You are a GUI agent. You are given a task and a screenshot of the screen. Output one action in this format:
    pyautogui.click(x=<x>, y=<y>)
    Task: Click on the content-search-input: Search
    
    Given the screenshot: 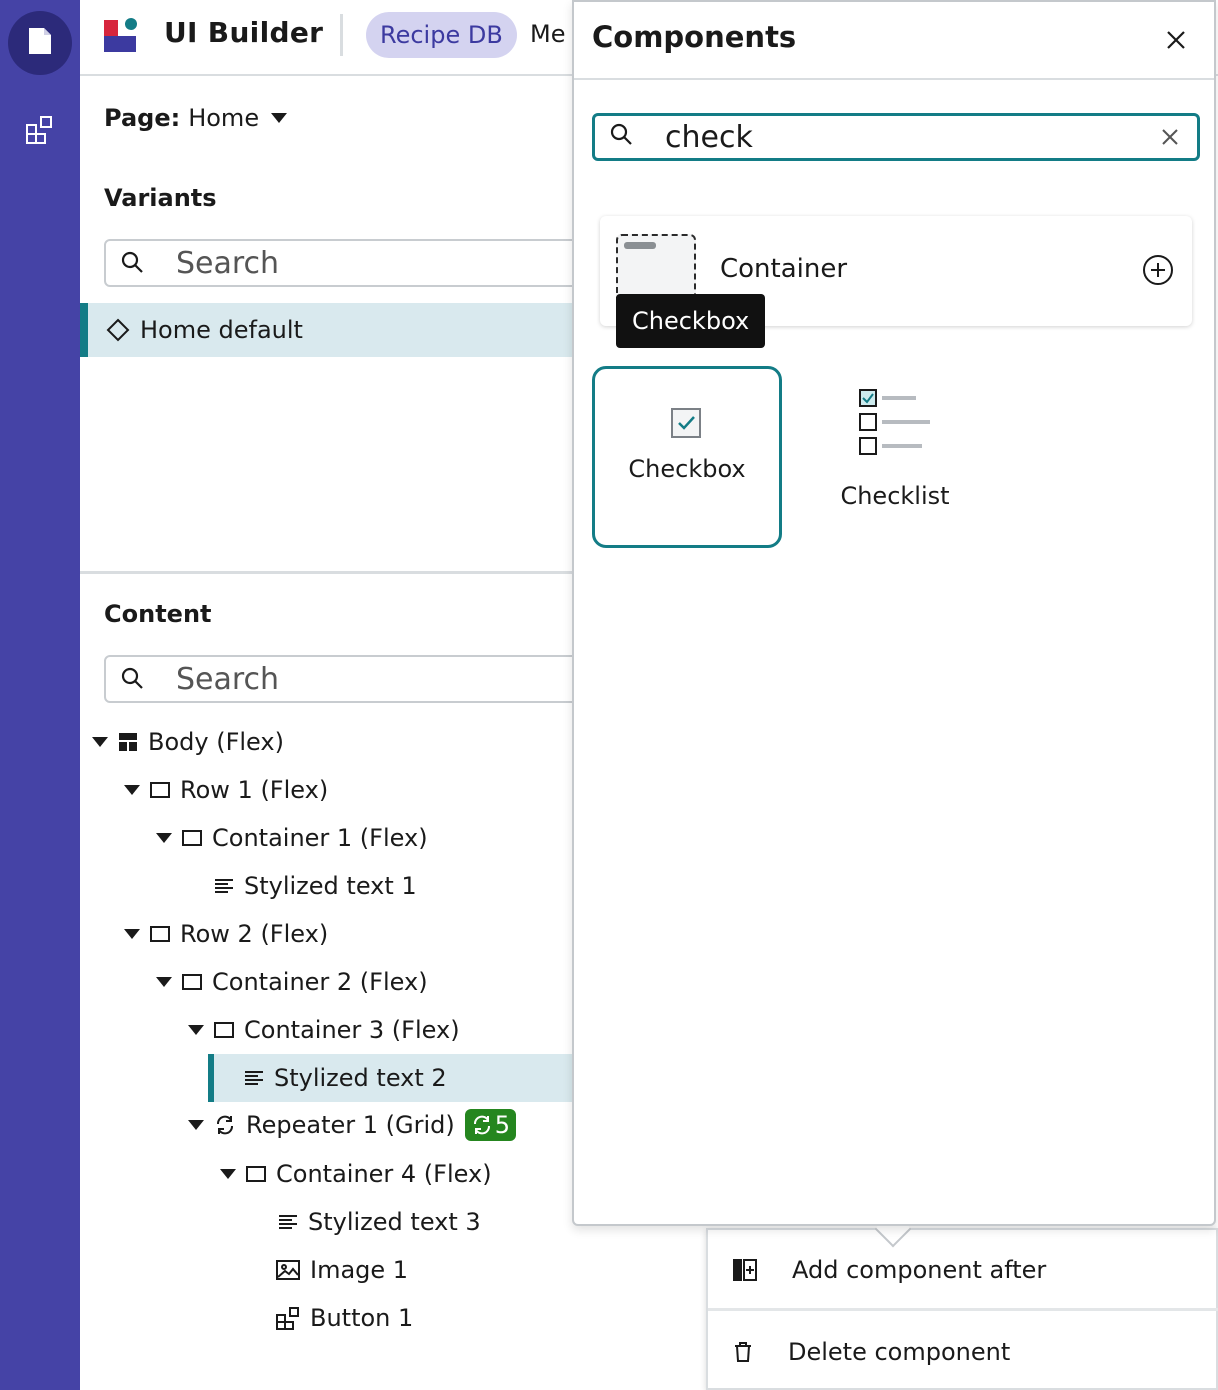 What is the action you would take?
    pyautogui.click(x=364, y=679)
    